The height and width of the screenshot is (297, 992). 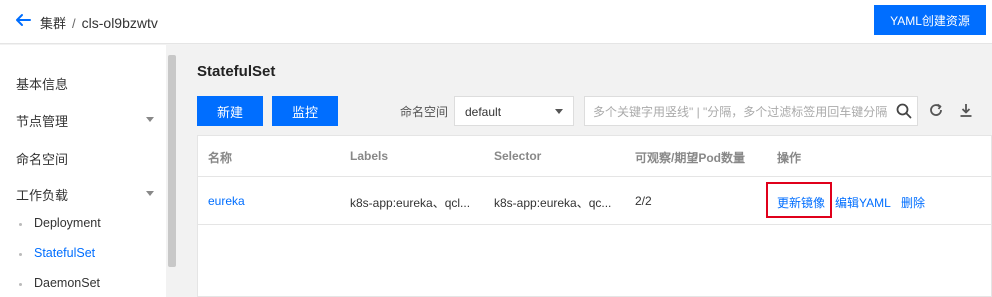 What do you see at coordinates (936, 110) in the screenshot?
I see `refresh-icon` at bounding box center [936, 110].